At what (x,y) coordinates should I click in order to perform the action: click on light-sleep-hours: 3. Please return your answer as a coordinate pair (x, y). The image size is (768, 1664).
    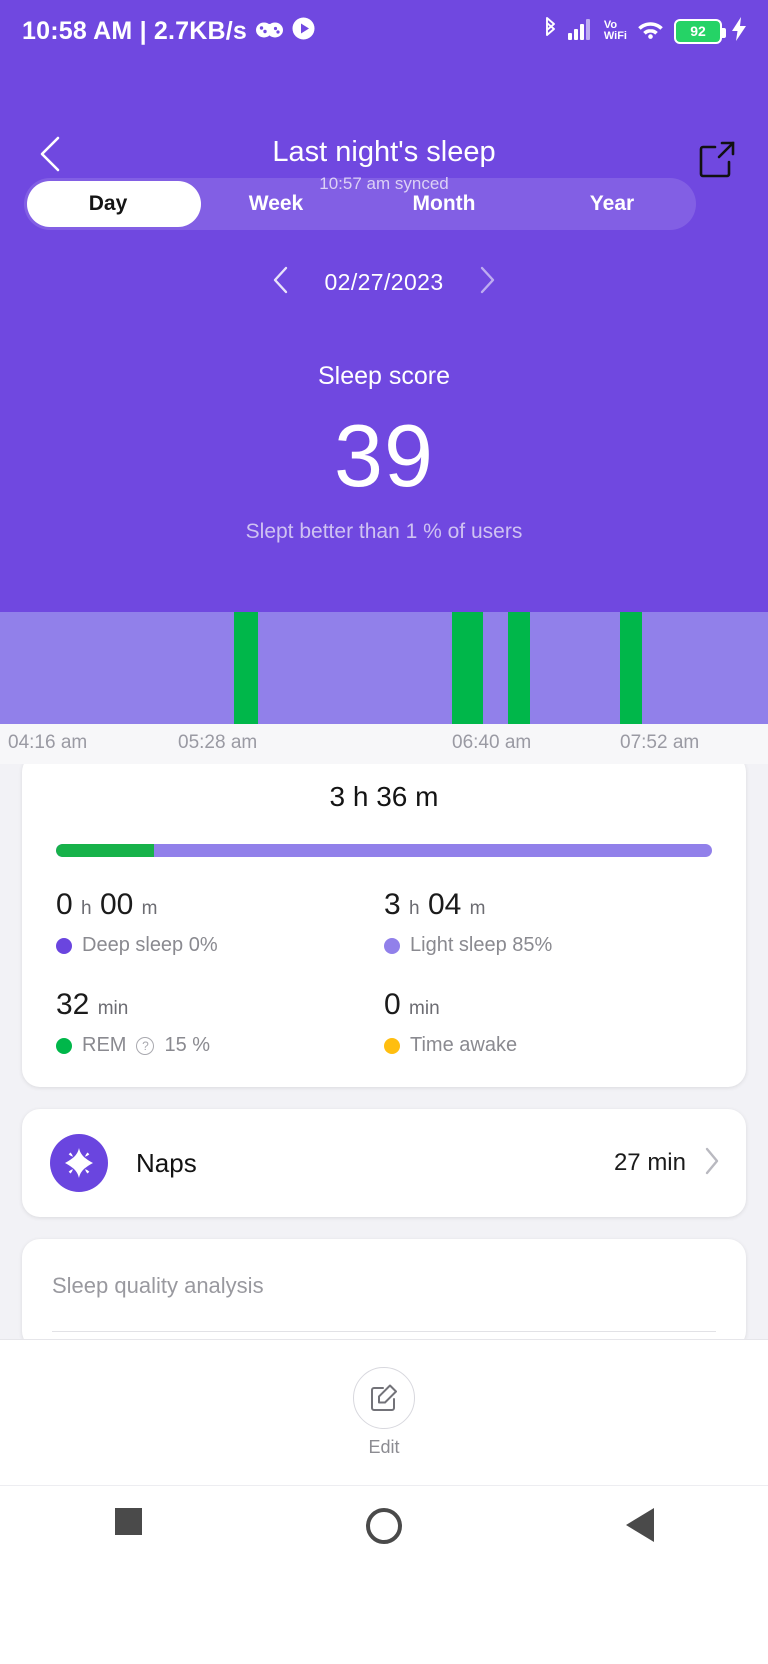
    Looking at the image, I should click on (392, 904).